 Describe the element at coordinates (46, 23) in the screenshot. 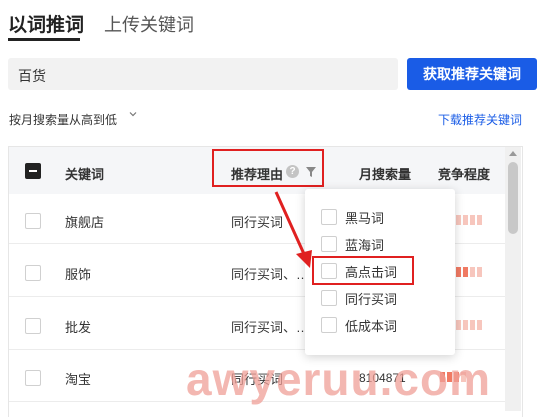

I see `tab-word-recommend: 以词推词` at that location.